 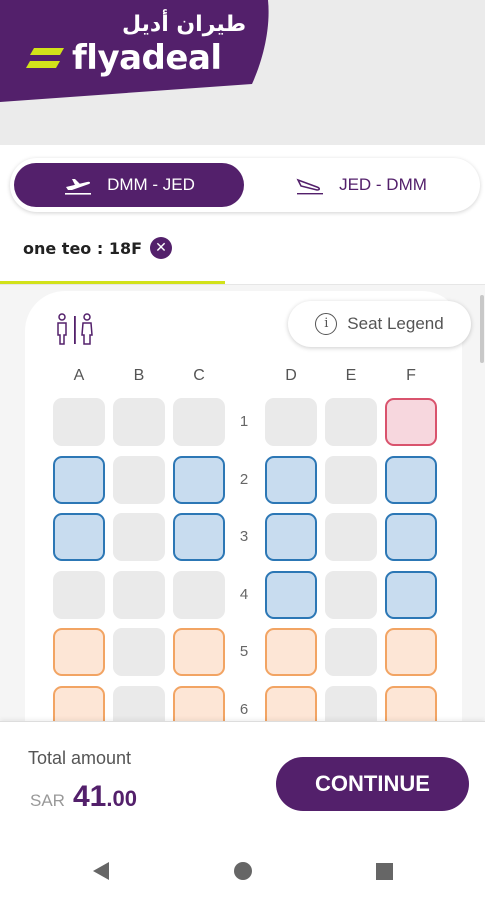 I want to click on seat-4e, so click(x=351, y=594).